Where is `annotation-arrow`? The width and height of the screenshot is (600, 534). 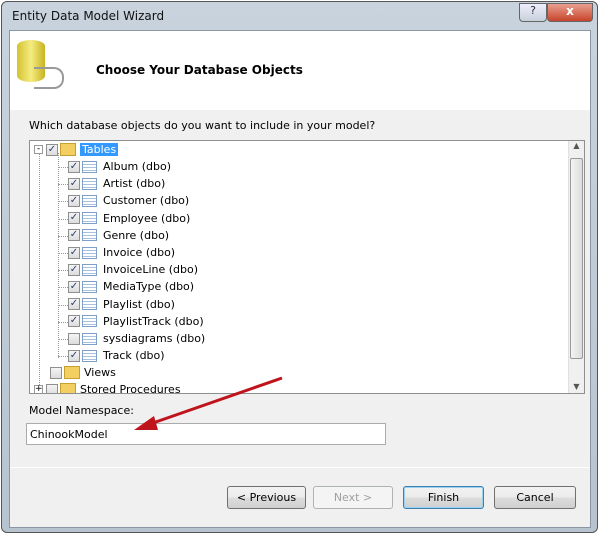
annotation-arrow is located at coordinates (208, 403).